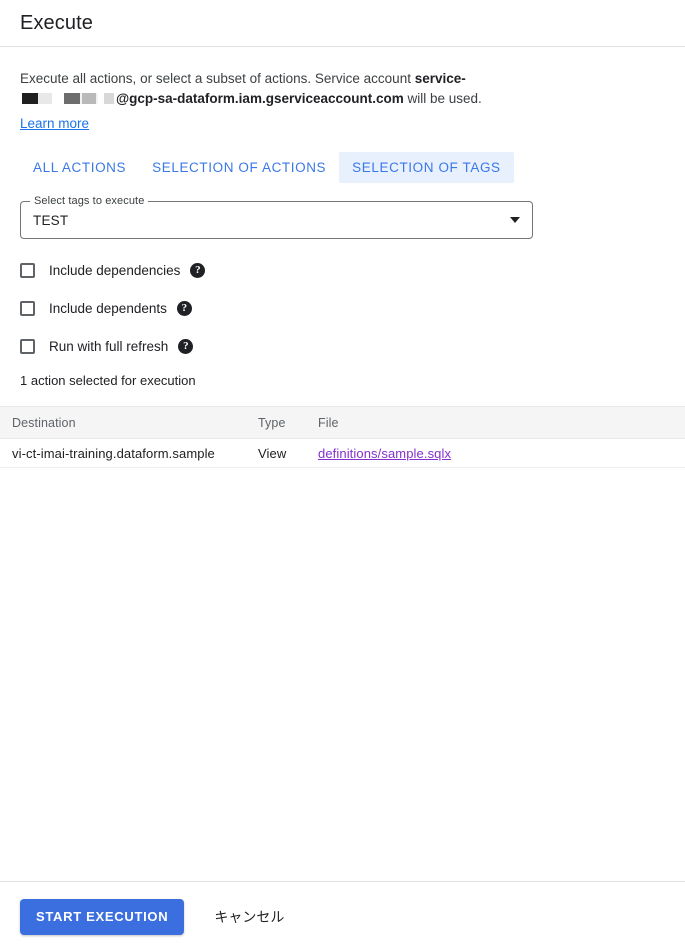  I want to click on redacted-service-account-id, so click(68, 98).